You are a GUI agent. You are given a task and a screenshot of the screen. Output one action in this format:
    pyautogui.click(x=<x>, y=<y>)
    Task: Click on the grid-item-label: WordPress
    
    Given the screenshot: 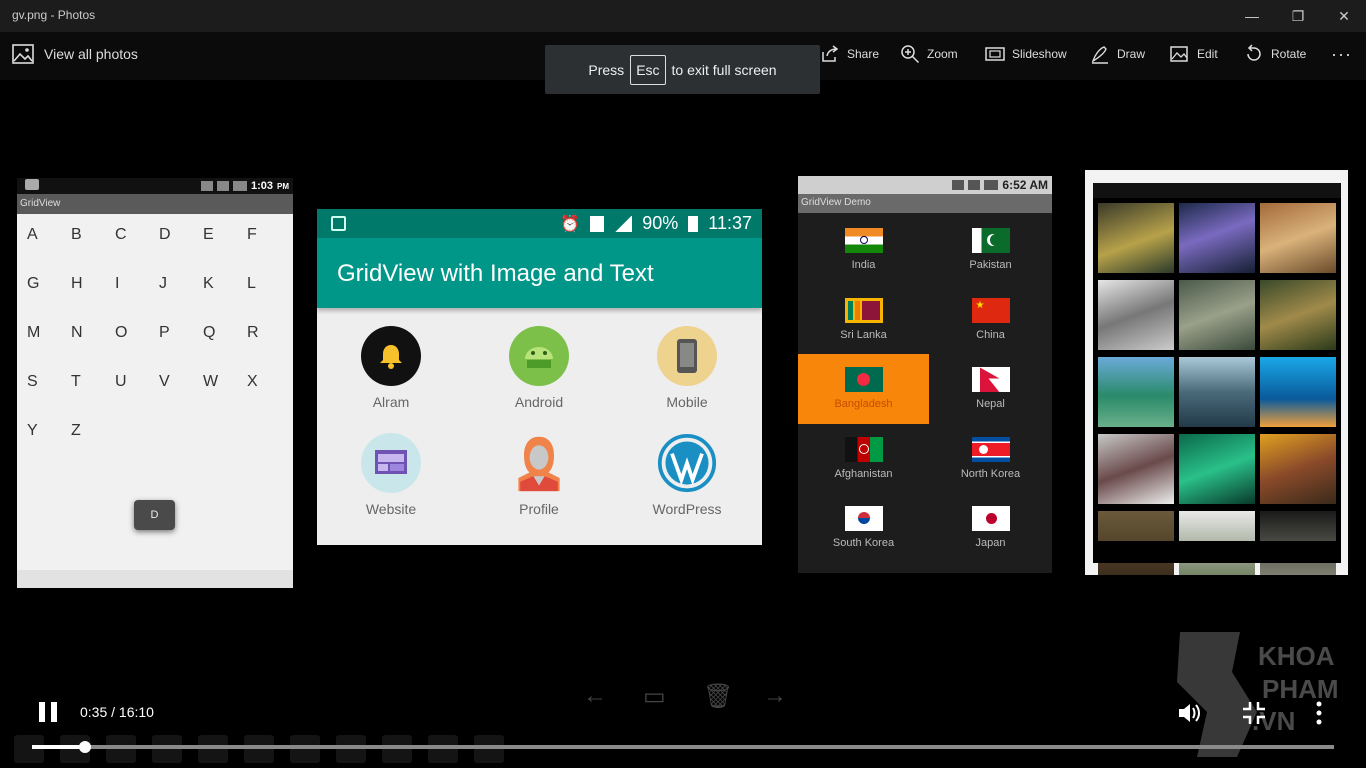 What is the action you would take?
    pyautogui.click(x=687, y=509)
    